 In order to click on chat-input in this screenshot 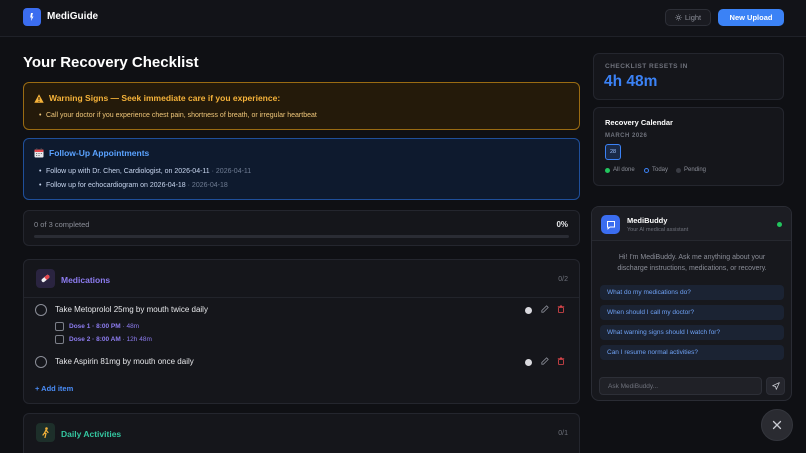, I will do `click(680, 386)`.